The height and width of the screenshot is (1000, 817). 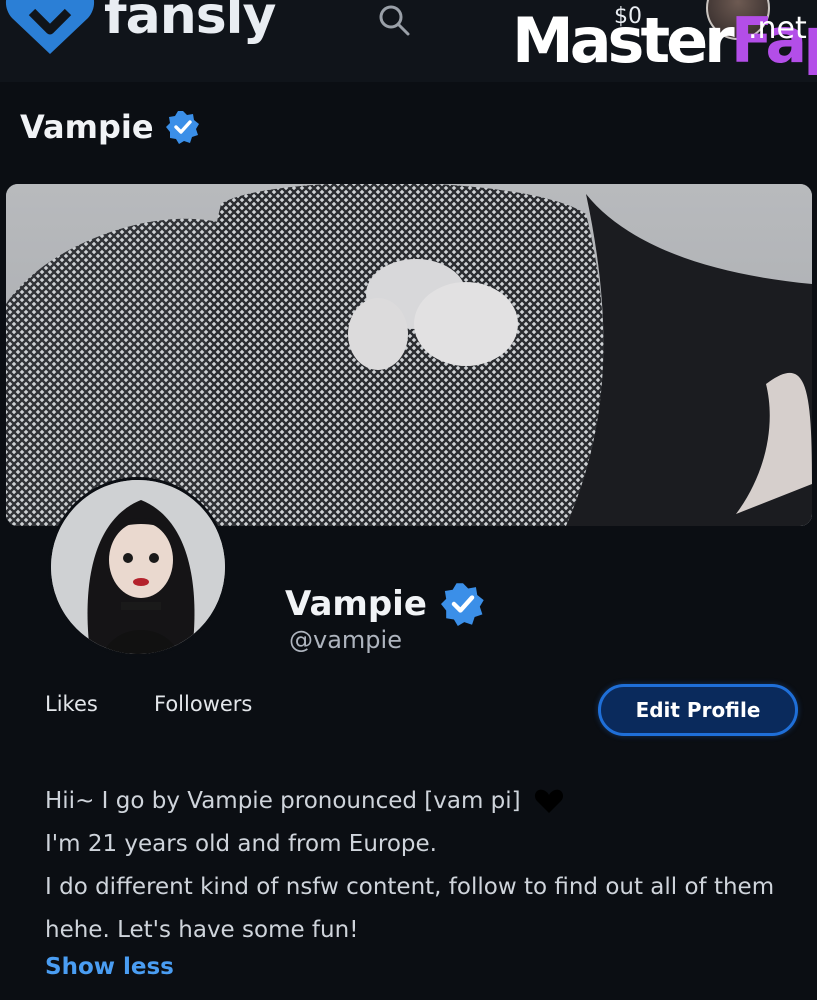 What do you see at coordinates (345, 640) in the screenshot?
I see `profile-handle: @vampie` at bounding box center [345, 640].